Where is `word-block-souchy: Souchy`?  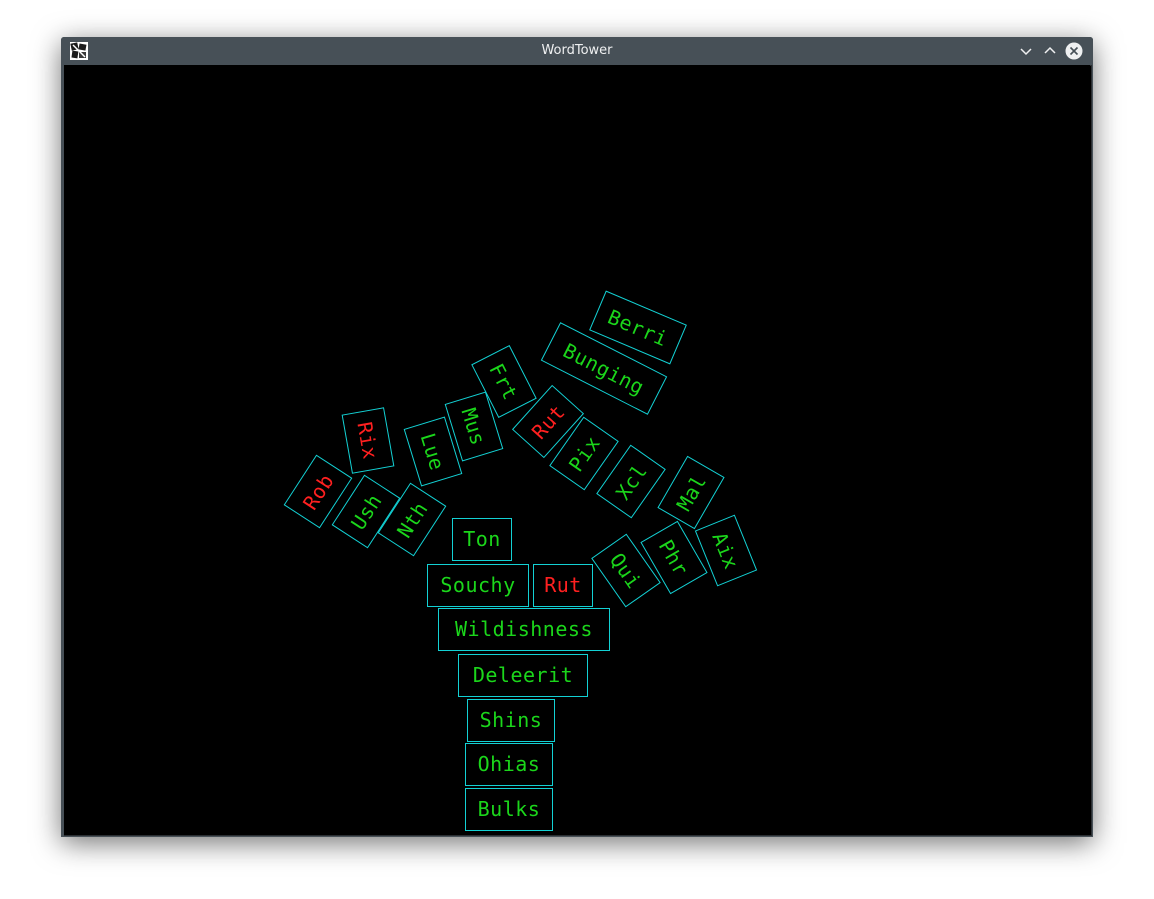 word-block-souchy: Souchy is located at coordinates (478, 585).